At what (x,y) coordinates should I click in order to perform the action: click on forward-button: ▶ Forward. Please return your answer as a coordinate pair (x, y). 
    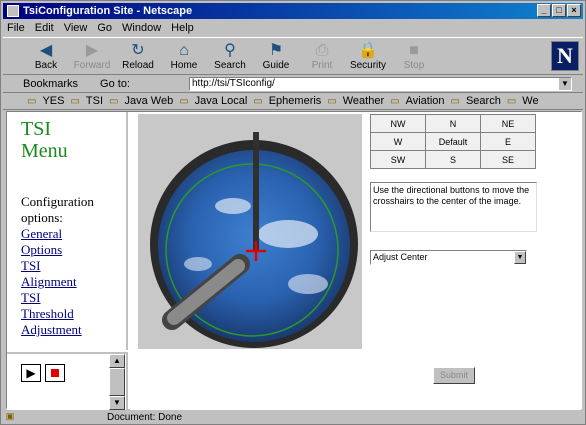
    Looking at the image, I should click on (92, 56).